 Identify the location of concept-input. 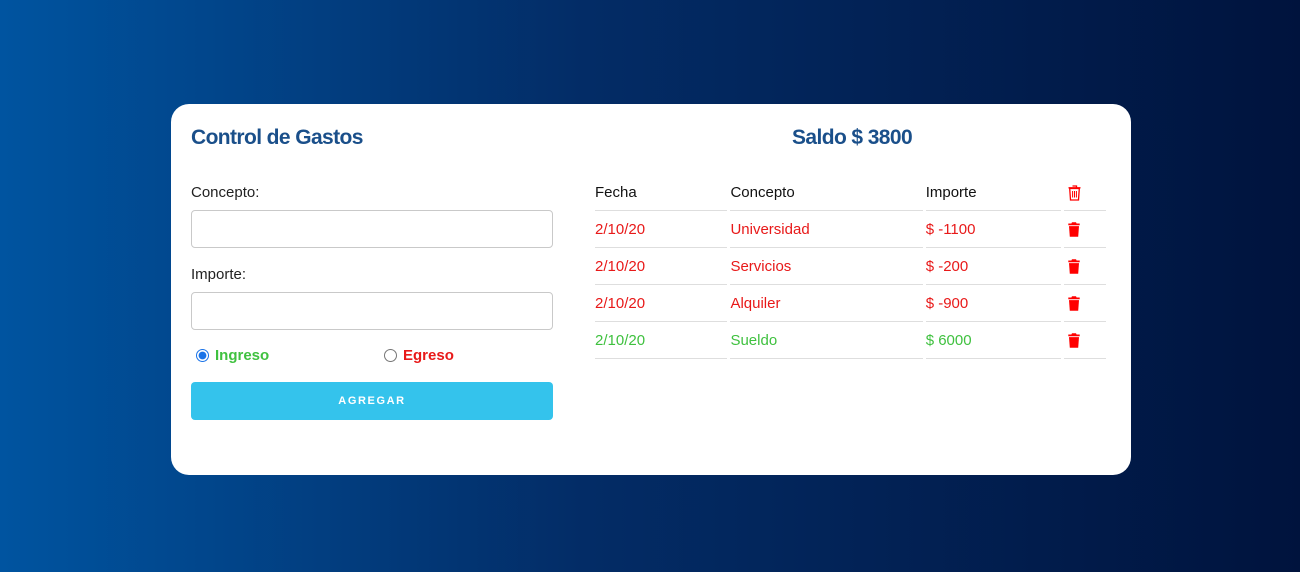
(372, 229).